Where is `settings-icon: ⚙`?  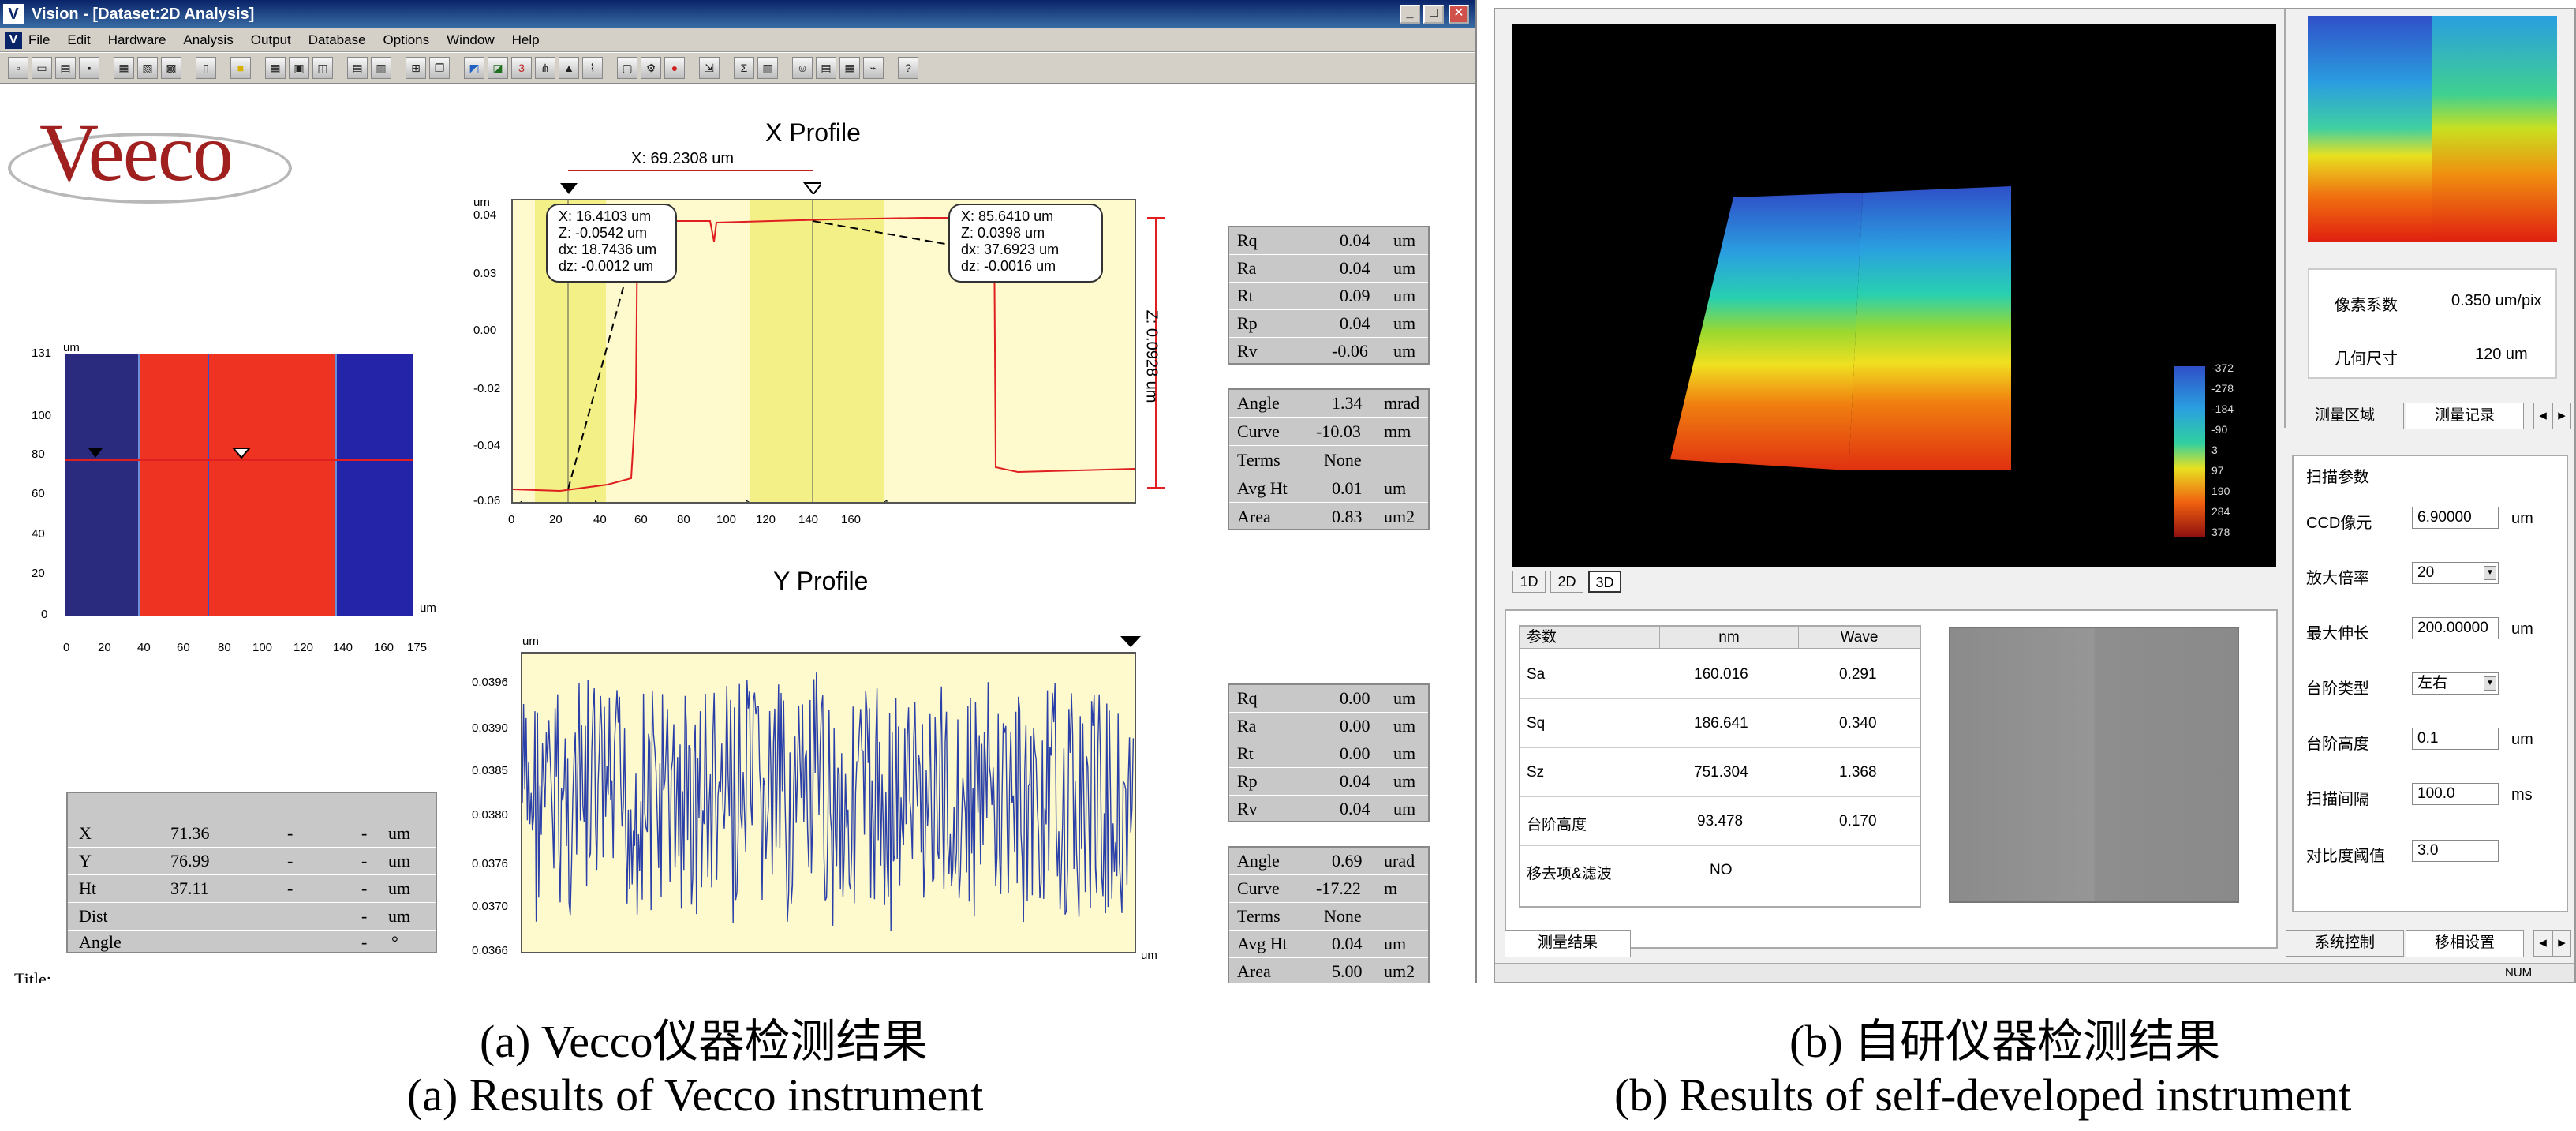
settings-icon: ⚙ is located at coordinates (651, 68).